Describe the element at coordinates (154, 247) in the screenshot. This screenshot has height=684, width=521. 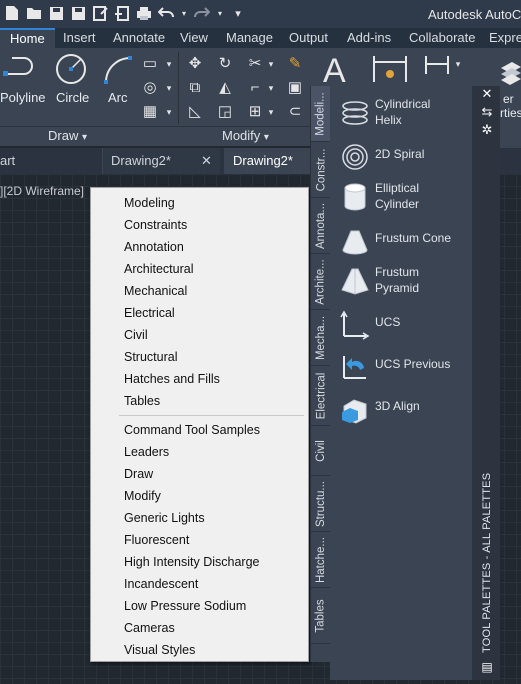
I see `menu-item-annotation: Annotation` at that location.